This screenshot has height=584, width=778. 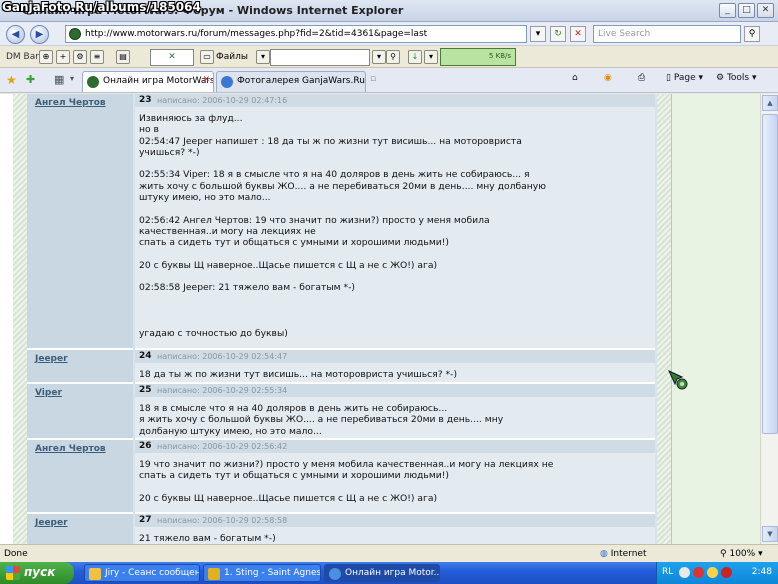 What do you see at coordinates (741, 554) in the screenshot?
I see `zoom-control: ⚲ 100% ▾` at bounding box center [741, 554].